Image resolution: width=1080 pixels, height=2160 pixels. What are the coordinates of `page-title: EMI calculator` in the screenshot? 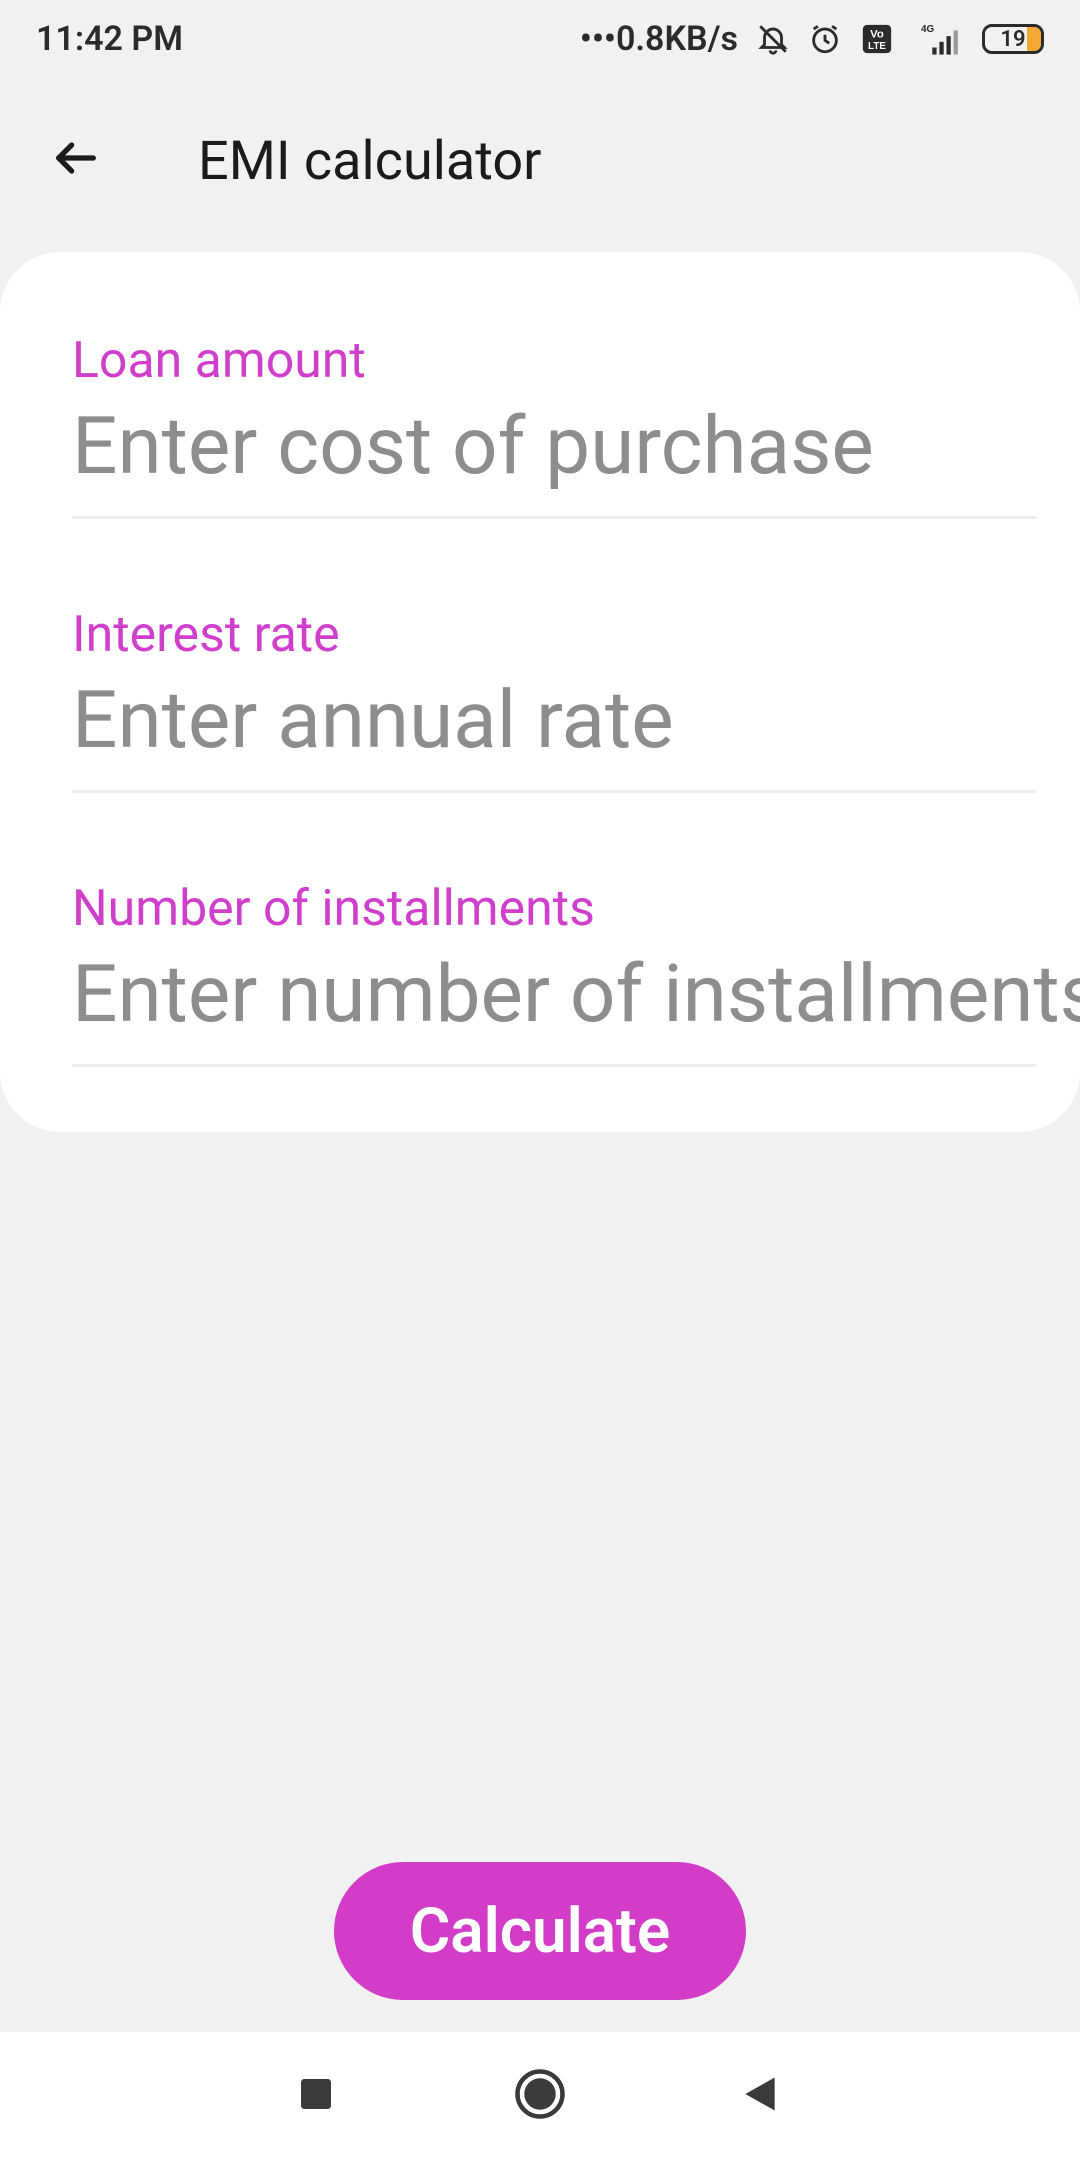 It's located at (370, 161).